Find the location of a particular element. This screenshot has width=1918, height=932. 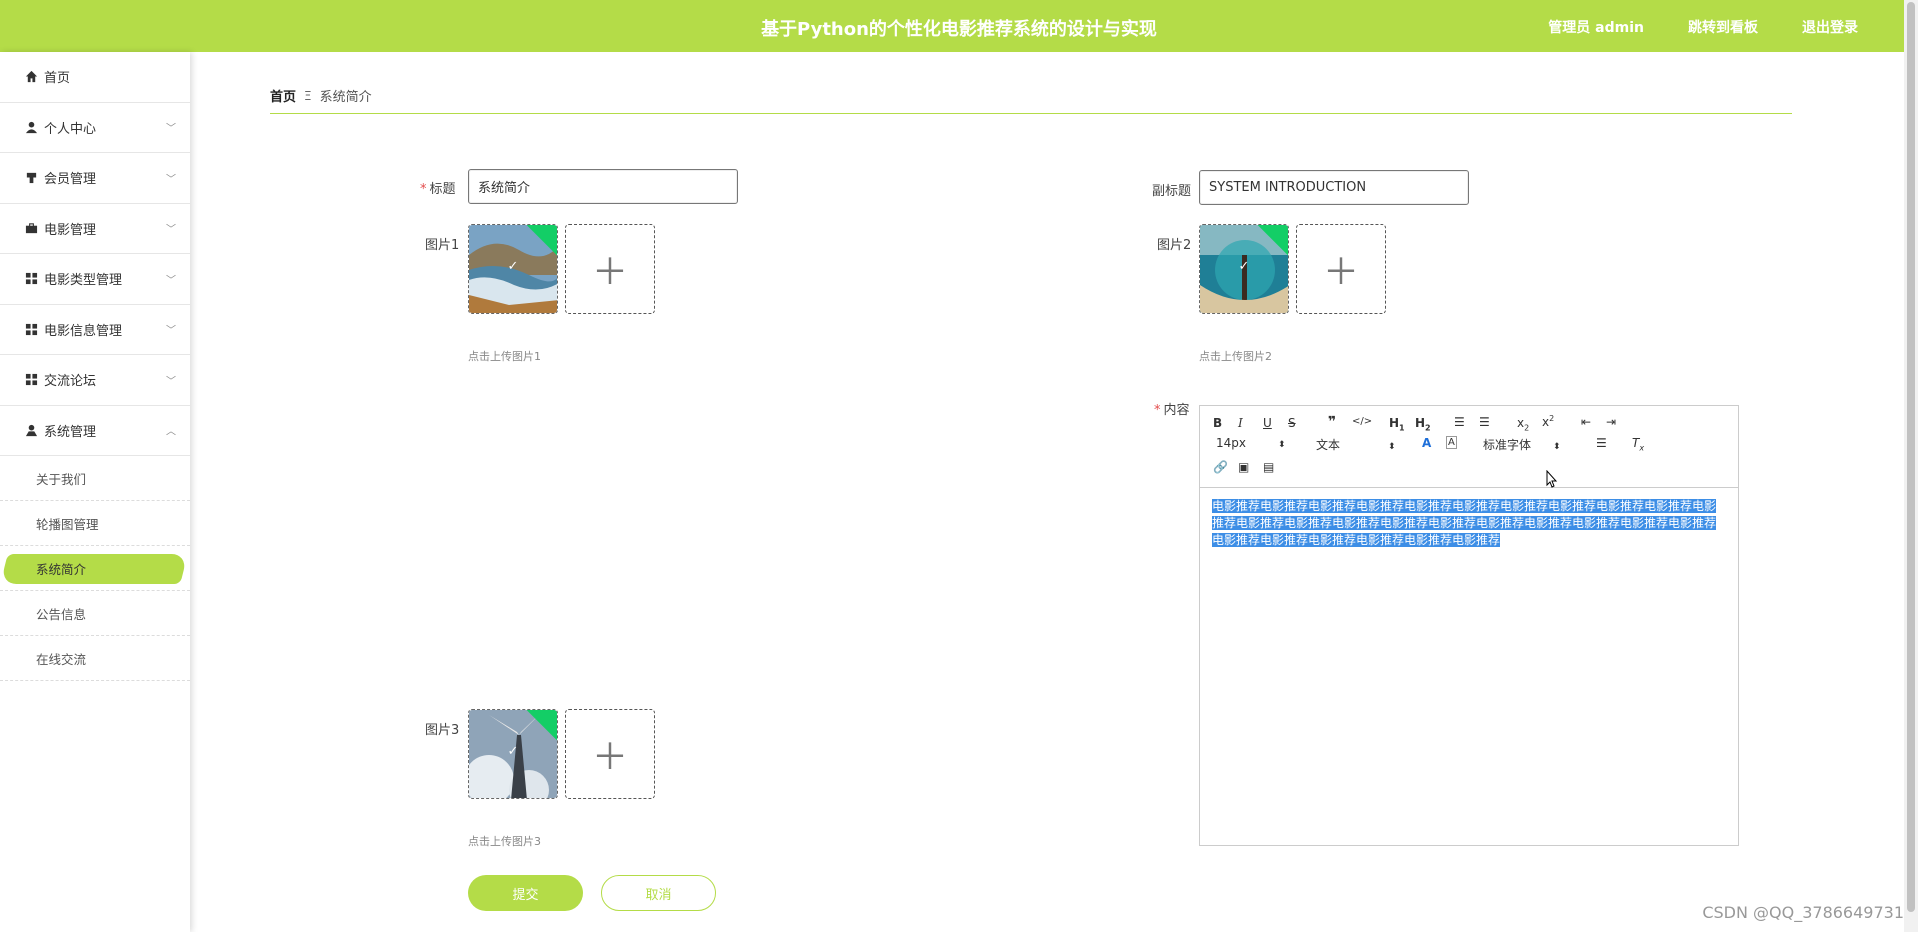

sidebar-item-members: 会员管理 ﹀ is located at coordinates (95, 178).